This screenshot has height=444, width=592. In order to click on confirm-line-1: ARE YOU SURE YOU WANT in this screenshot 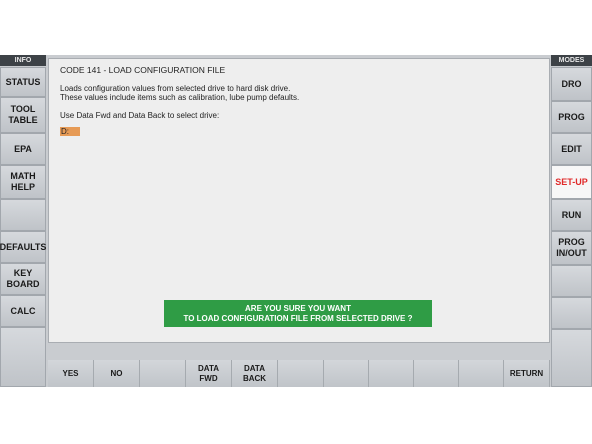, I will do `click(298, 308)`.